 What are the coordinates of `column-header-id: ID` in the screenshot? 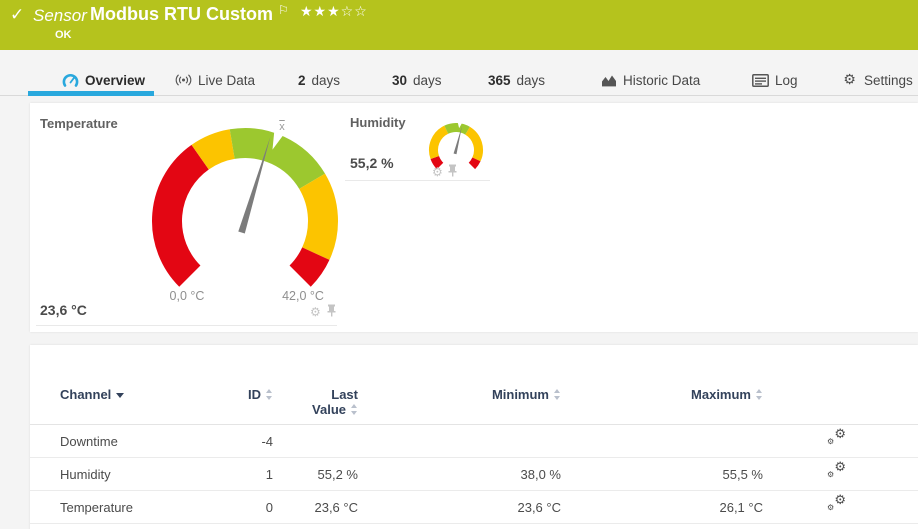 It's located at (236, 394).